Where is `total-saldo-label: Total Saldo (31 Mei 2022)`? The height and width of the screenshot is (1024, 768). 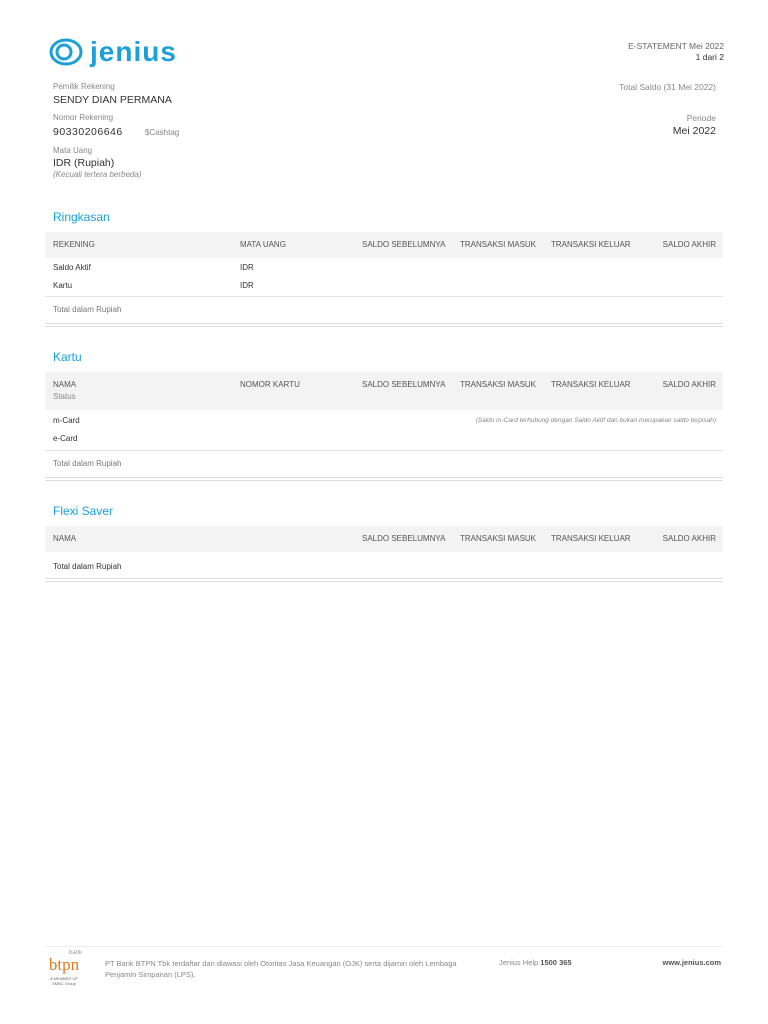 total-saldo-label: Total Saldo (31 Mei 2022) is located at coordinates (667, 87).